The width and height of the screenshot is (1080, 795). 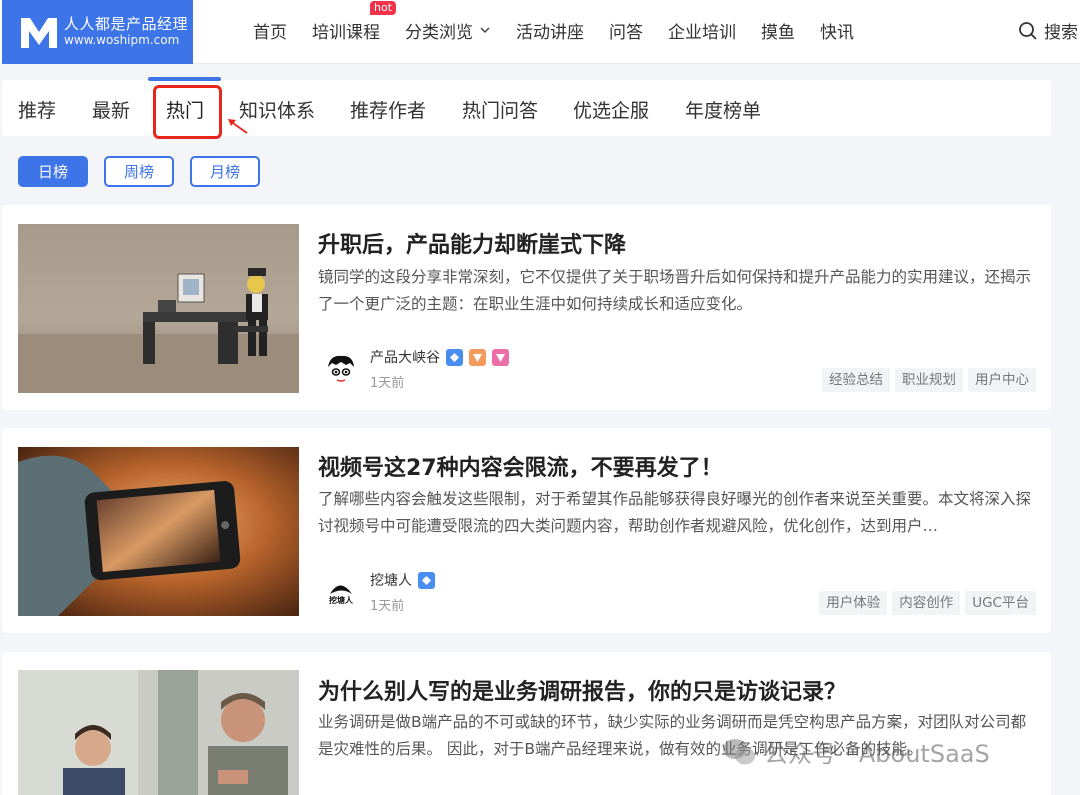 I want to click on nav-label: 培训课程, so click(x=346, y=32).